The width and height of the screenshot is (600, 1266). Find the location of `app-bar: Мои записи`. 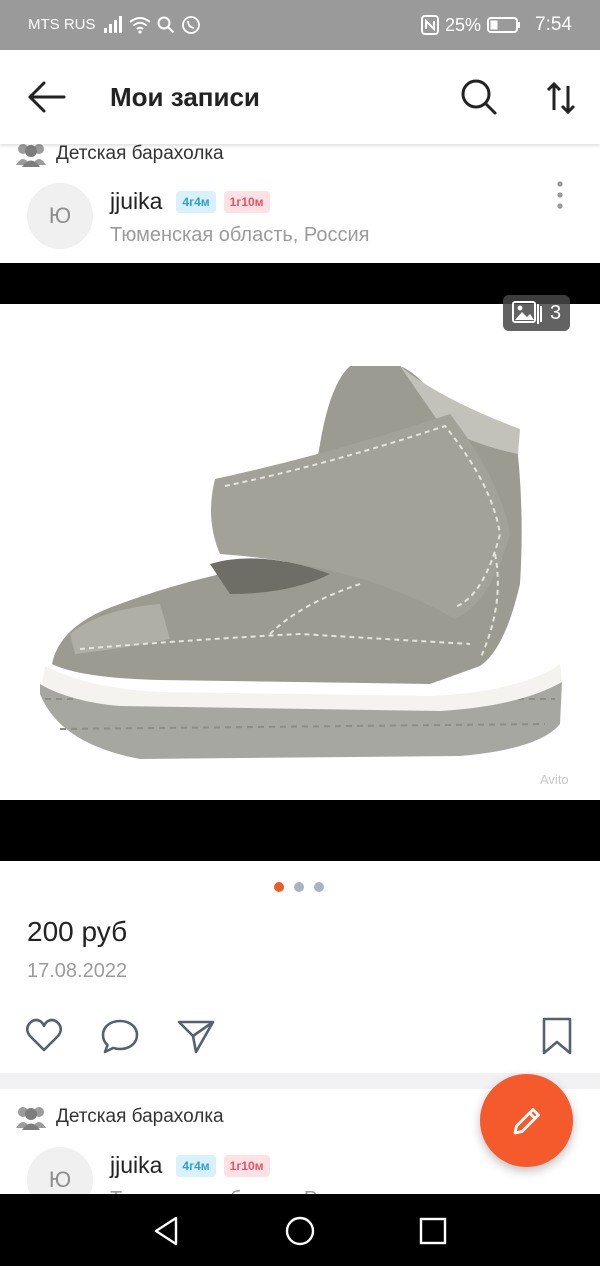

app-bar: Мои записи is located at coordinates (300, 97).